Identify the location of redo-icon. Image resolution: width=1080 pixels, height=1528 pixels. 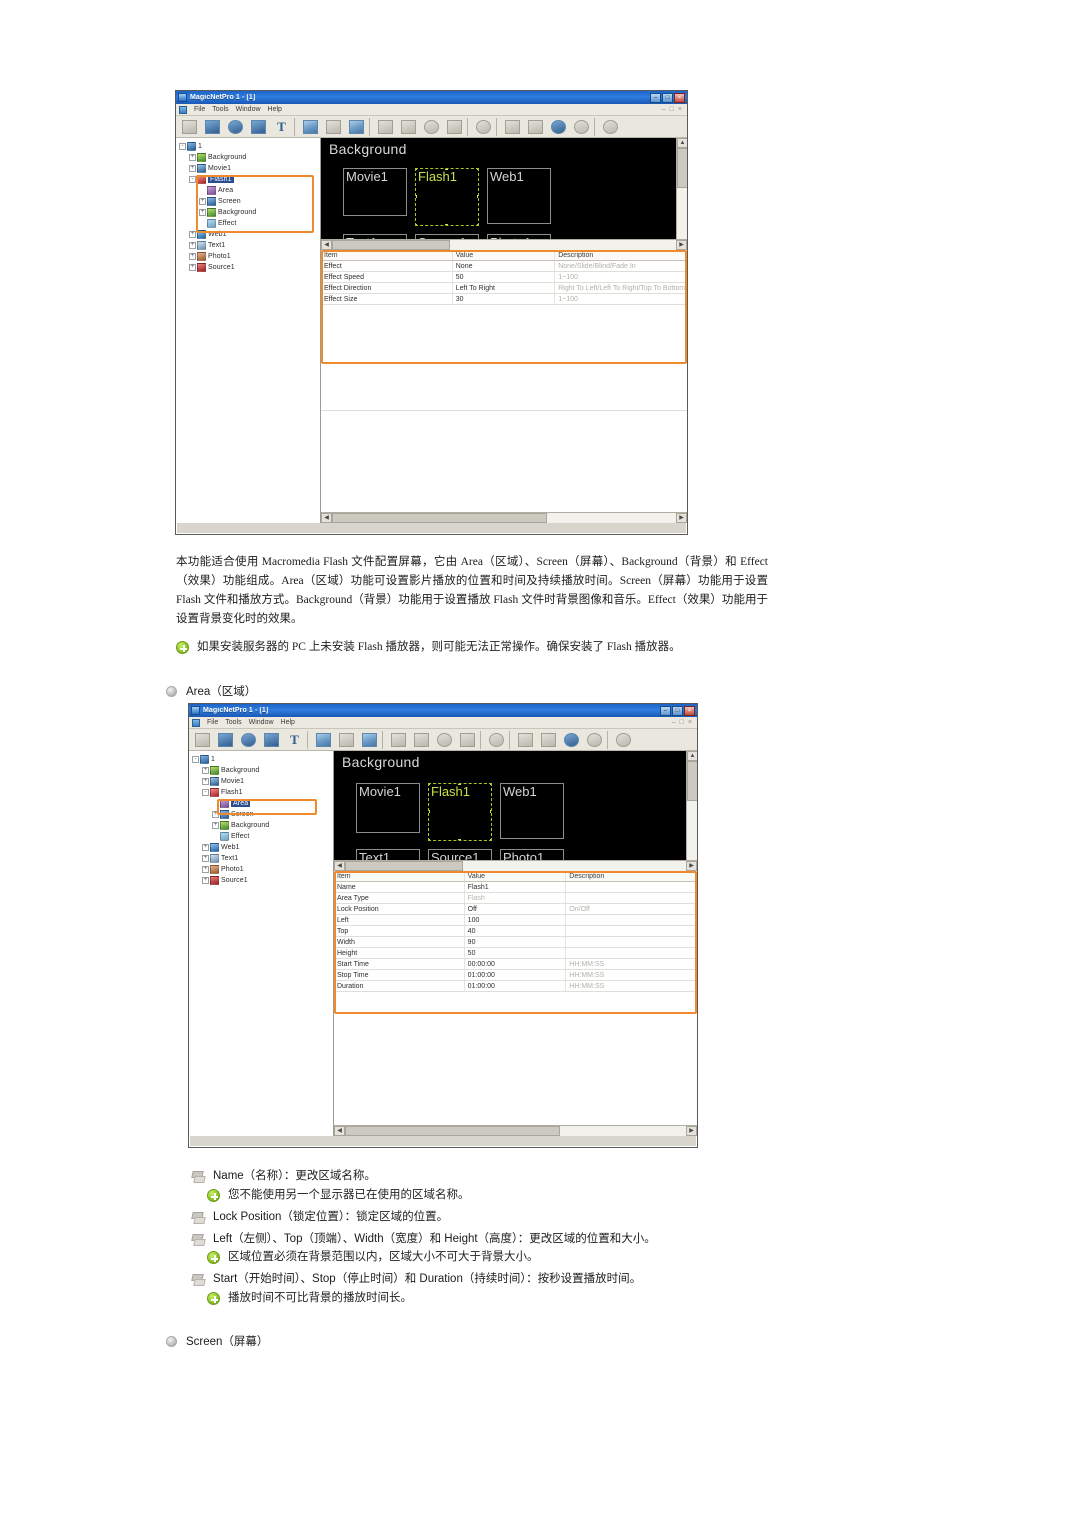
(581, 127).